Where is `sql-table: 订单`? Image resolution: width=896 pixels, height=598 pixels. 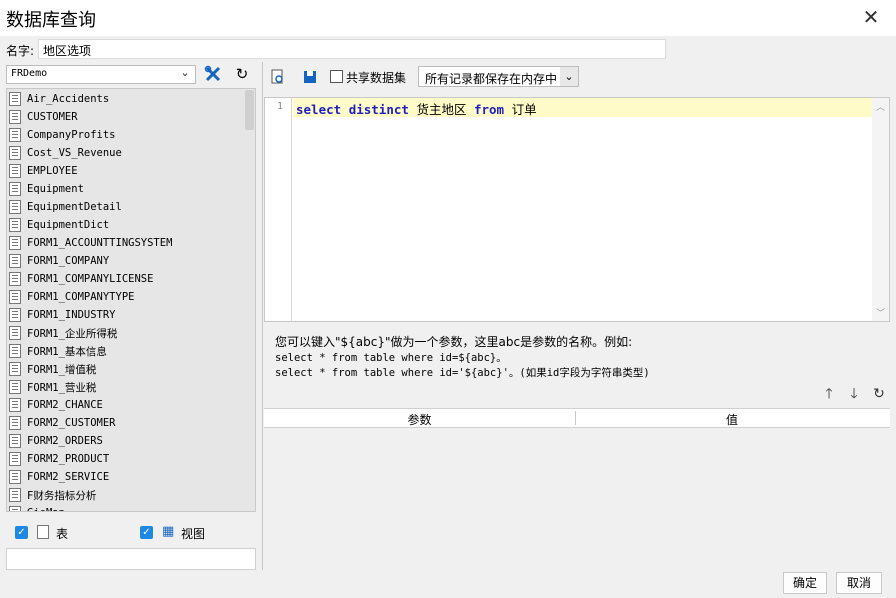
sql-table: 订单 is located at coordinates (524, 109).